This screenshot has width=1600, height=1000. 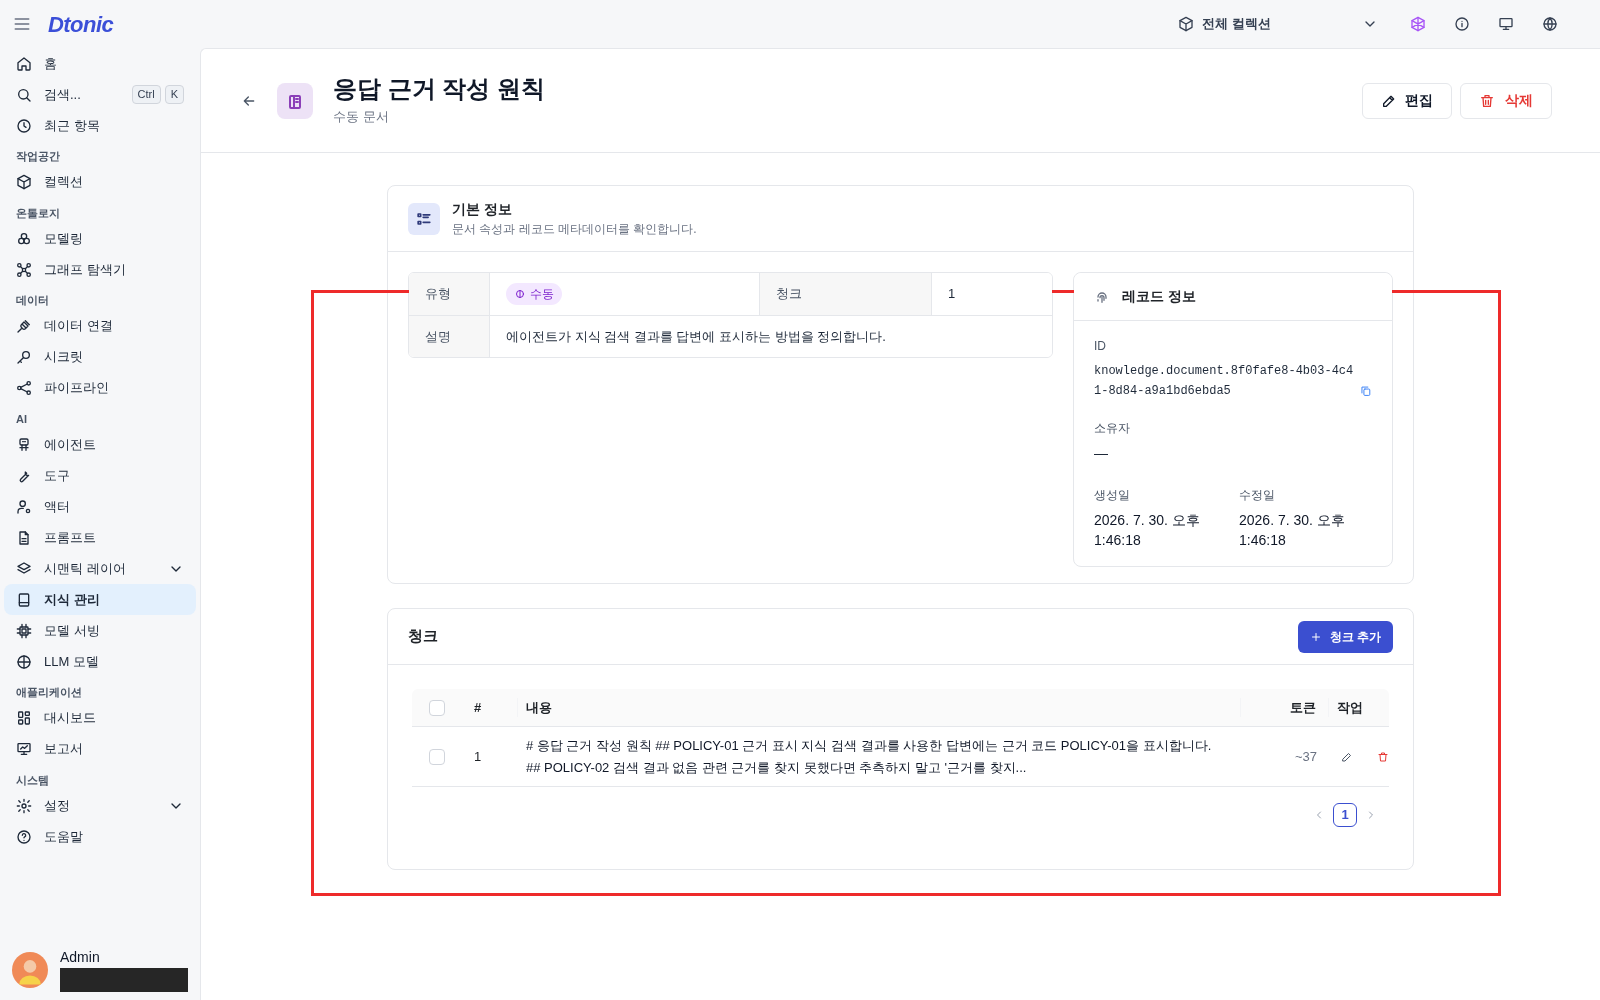 What do you see at coordinates (449, 294) in the screenshot?
I see `field-label: 유형` at bounding box center [449, 294].